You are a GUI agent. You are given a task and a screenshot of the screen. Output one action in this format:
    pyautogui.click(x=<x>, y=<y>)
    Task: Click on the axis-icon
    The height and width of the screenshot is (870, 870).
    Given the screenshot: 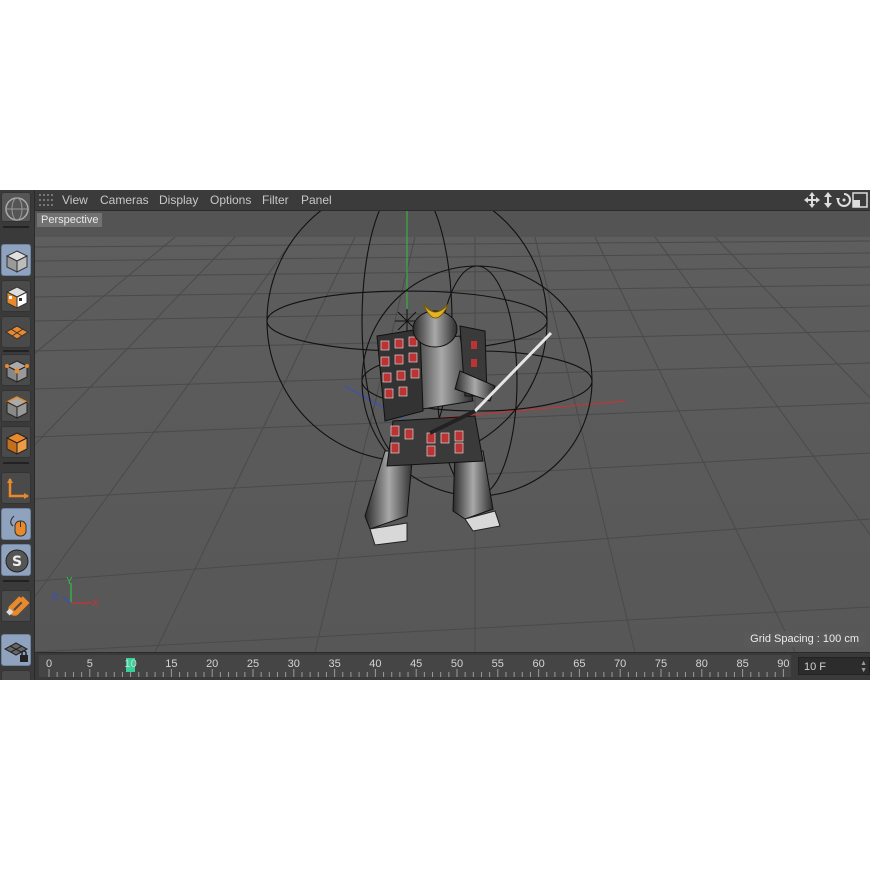 What is the action you would take?
    pyautogui.click(x=16, y=488)
    